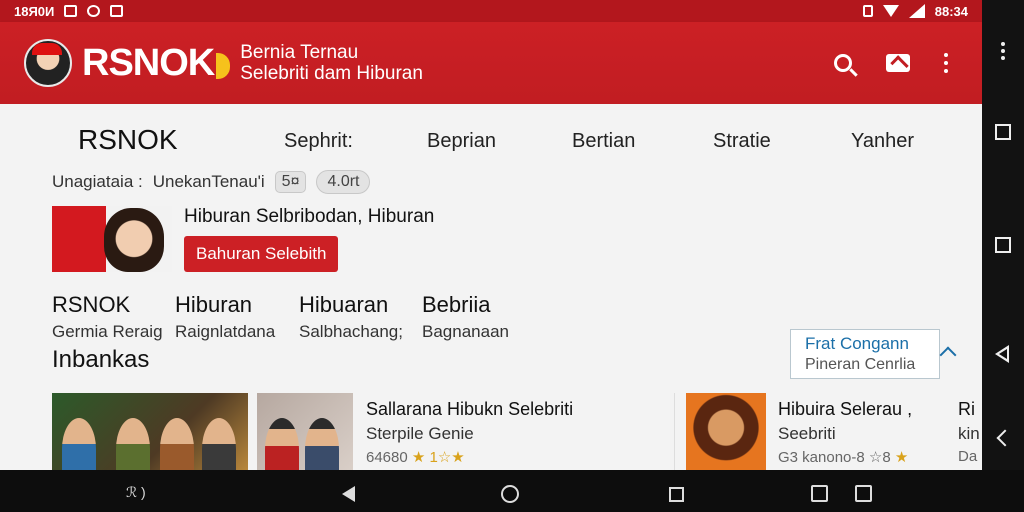  I want to click on rating-stars: ★, so click(901, 457).